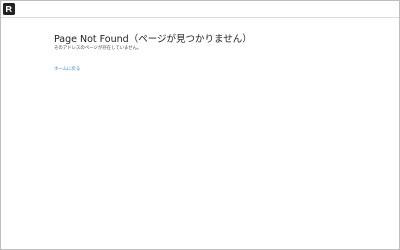 The height and width of the screenshot is (250, 400). What do you see at coordinates (153, 39) in the screenshot?
I see `page-title: Page Not Found（ページが見つかりません）` at bounding box center [153, 39].